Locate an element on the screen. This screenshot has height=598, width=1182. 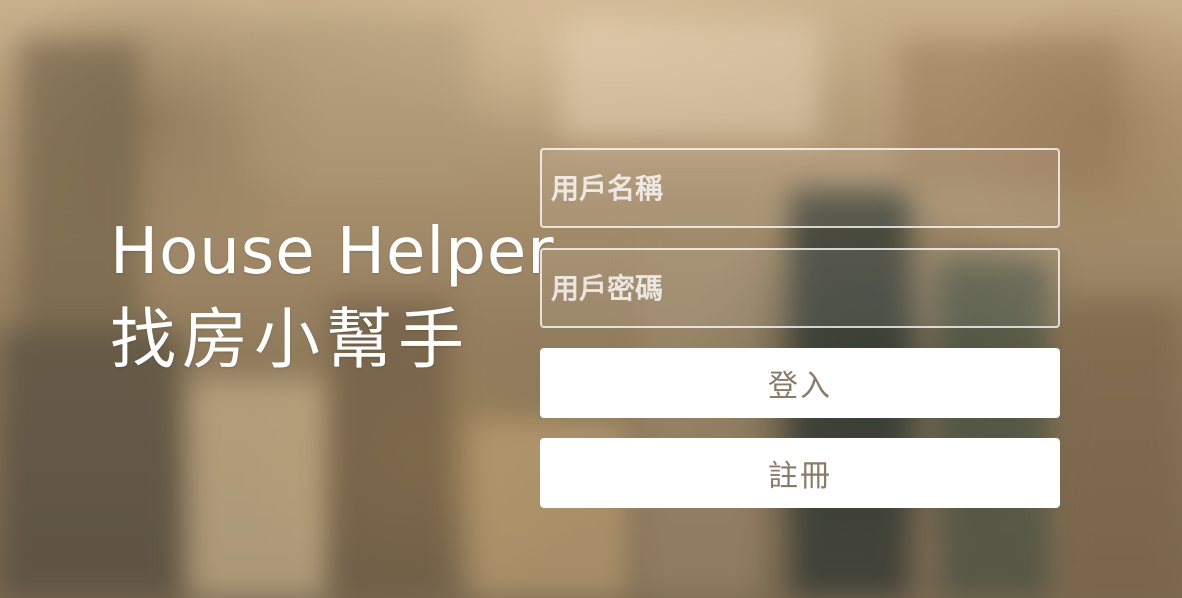
brand-title-chinese: 找房小幫手 is located at coordinates (290, 339).